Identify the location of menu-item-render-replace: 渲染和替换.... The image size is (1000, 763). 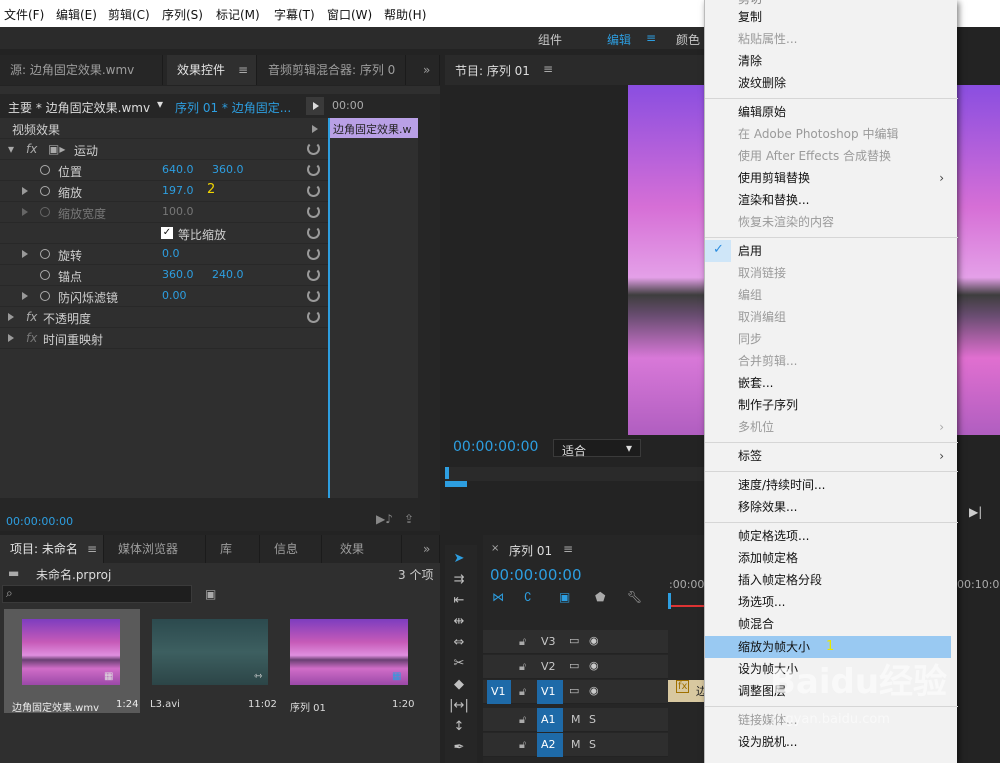
(831, 200).